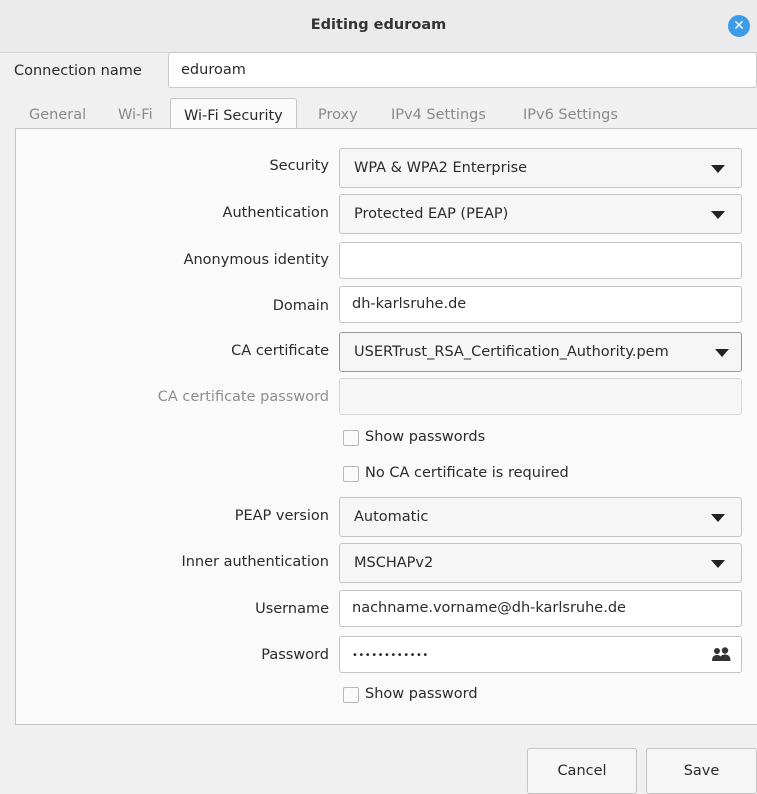 This screenshot has width=757, height=794. What do you see at coordinates (57, 115) in the screenshot?
I see `tab-general: General` at bounding box center [57, 115].